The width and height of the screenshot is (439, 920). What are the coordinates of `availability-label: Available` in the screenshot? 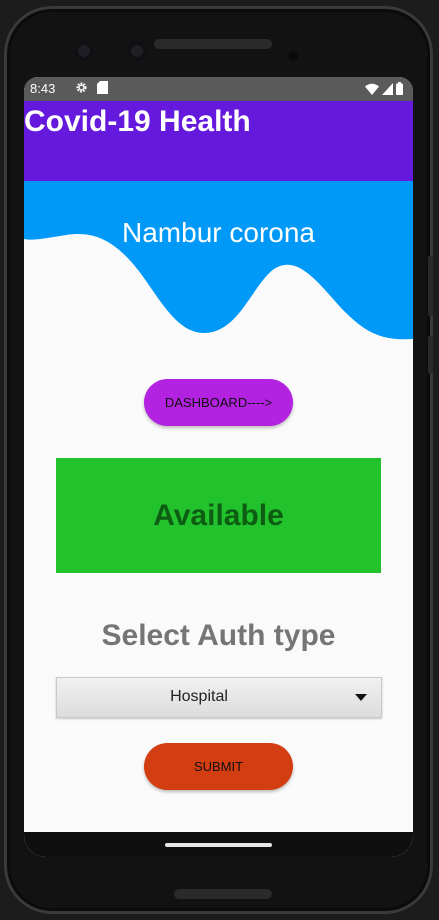 It's located at (218, 515).